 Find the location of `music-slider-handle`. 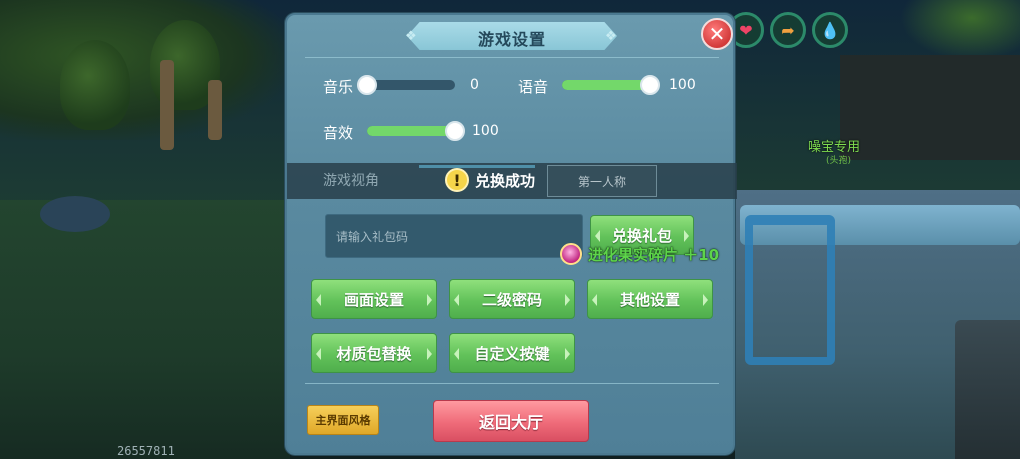

music-slider-handle is located at coordinates (367, 85).